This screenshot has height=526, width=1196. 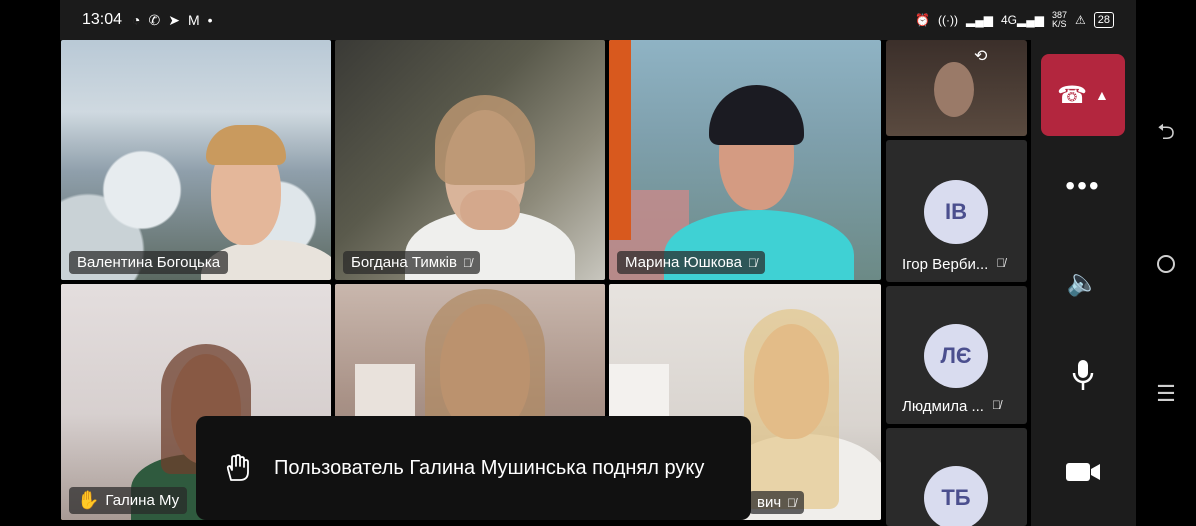 What do you see at coordinates (149, 262) in the screenshot?
I see `participant-name-chip: Валентина Богоцька` at bounding box center [149, 262].